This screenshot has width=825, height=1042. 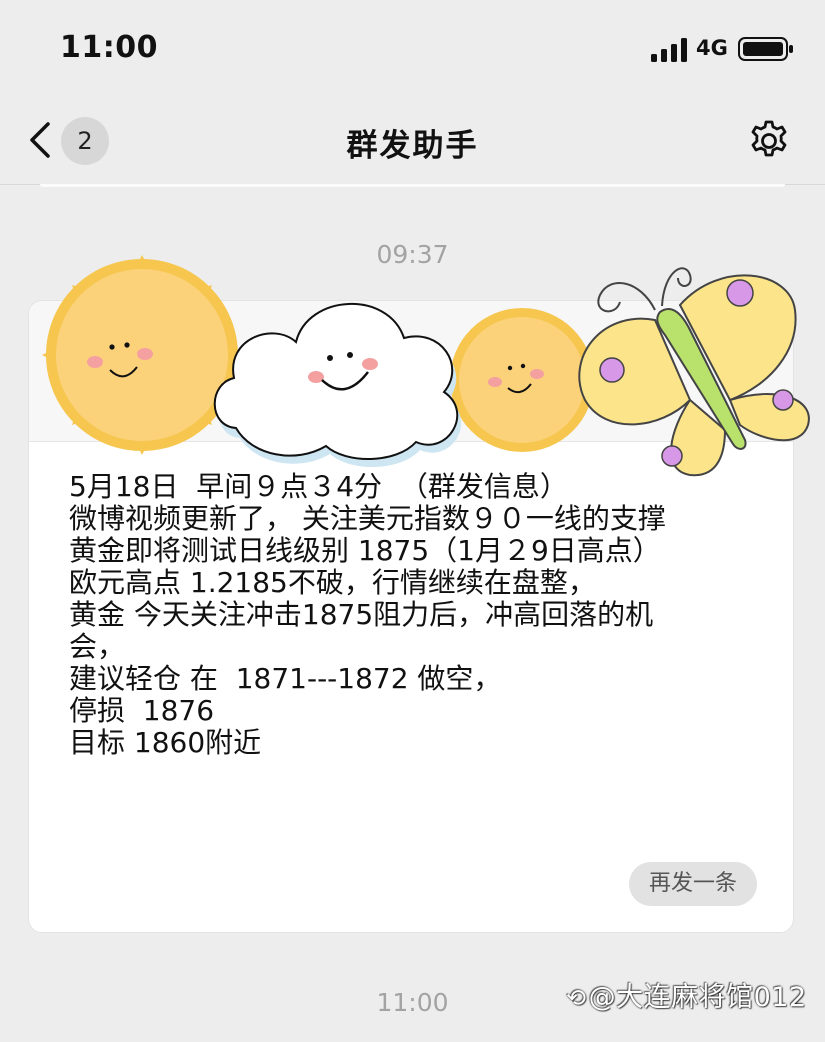 I want to click on message-line: 5月18日 早间９点３4分 （群发信息）, so click(x=318, y=486).